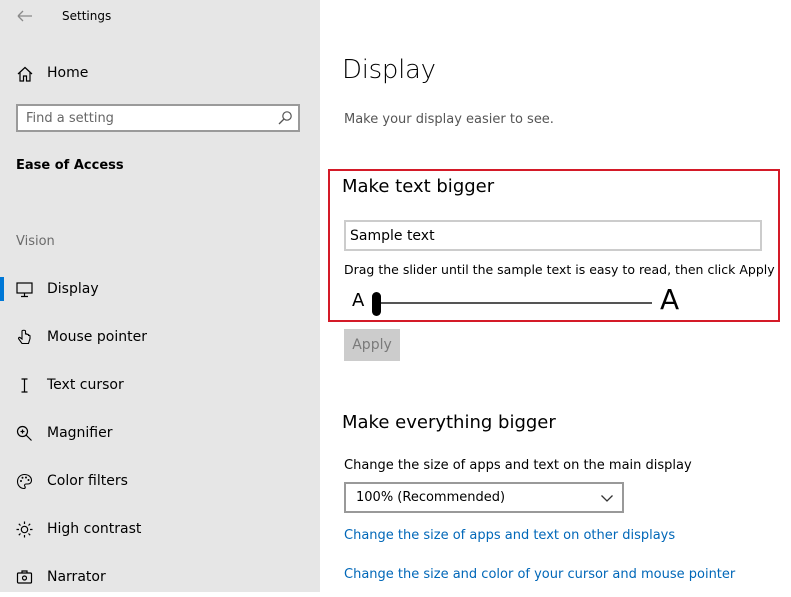 The width and height of the screenshot is (791, 597). Describe the element at coordinates (449, 119) in the screenshot. I see `page-subtitle: Make your display easier to see.` at that location.